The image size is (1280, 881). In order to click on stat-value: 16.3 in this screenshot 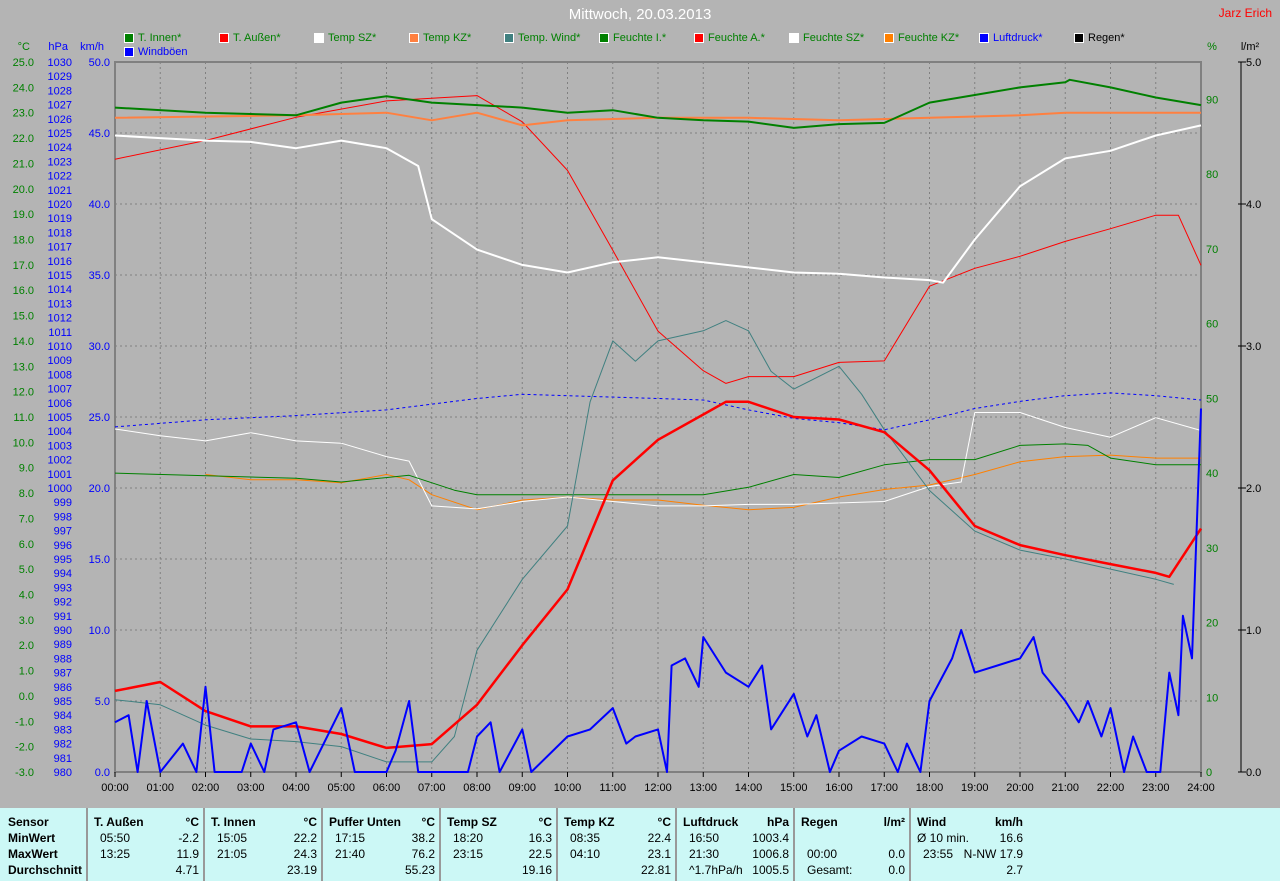, I will do `click(540, 838)`.